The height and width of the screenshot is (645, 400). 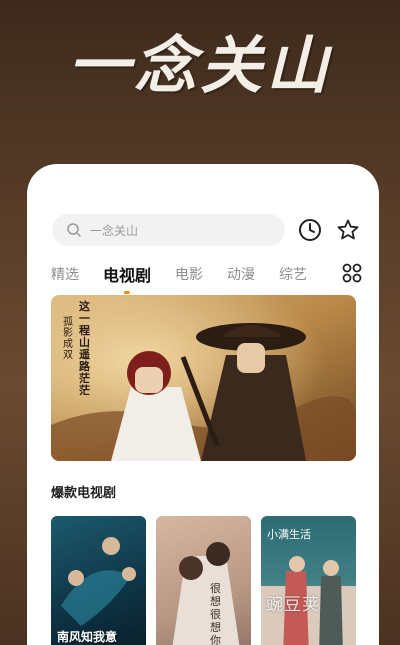 I want to click on search-input: 一念关山, so click(x=168, y=230).